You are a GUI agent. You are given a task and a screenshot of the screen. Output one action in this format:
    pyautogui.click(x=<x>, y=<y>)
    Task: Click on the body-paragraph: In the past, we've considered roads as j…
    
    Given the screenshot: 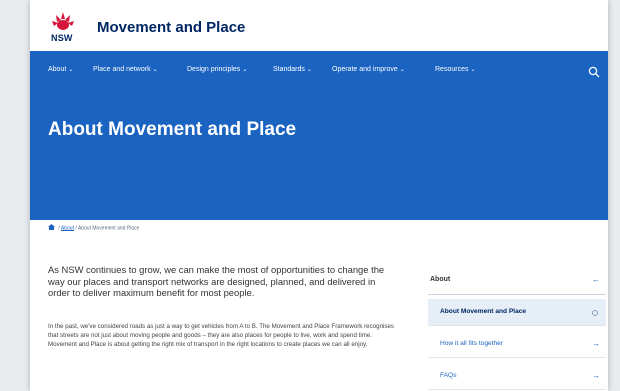 What is the action you would take?
    pyautogui.click(x=221, y=336)
    